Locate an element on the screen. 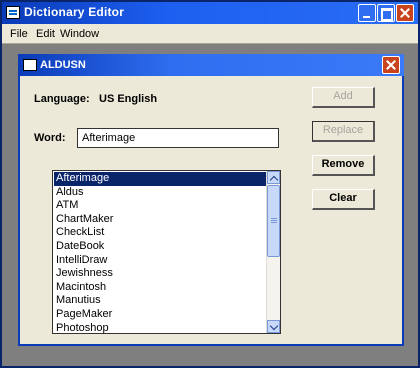  app-icon is located at coordinates (13, 12).